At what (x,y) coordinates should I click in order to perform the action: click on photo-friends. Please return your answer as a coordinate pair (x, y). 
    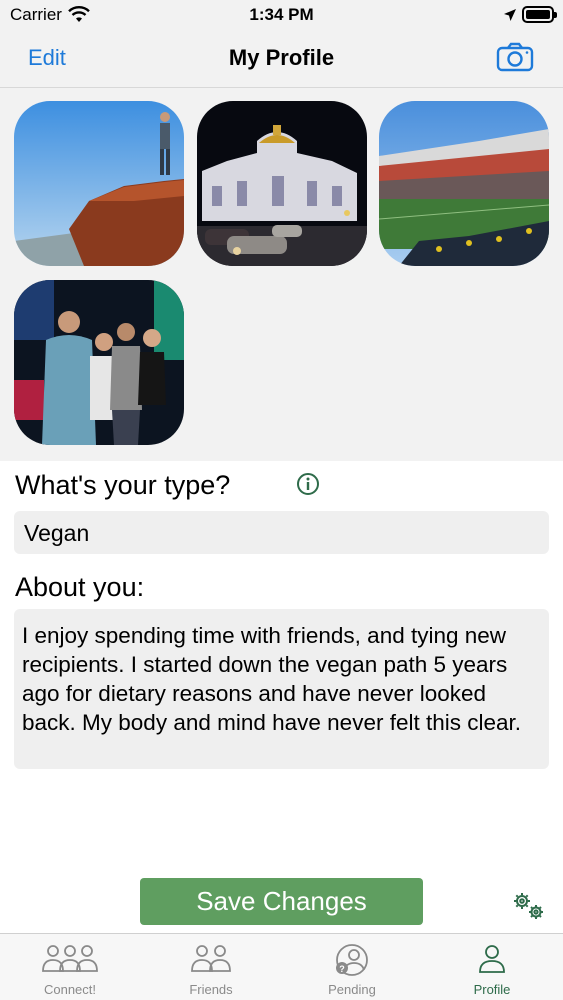
    Looking at the image, I should click on (99, 362).